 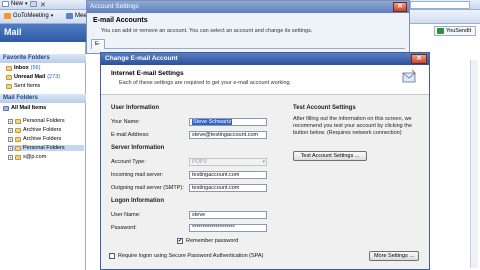 What do you see at coordinates (228, 162) in the screenshot?
I see `account-type-select: POP3 ▾` at bounding box center [228, 162].